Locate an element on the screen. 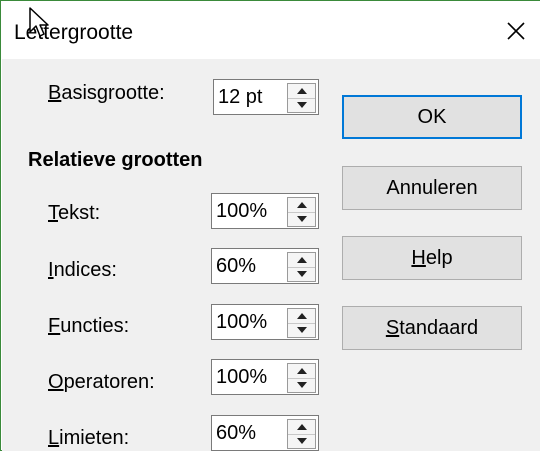 The height and width of the screenshot is (452, 541). operators-size-spin-buttons is located at coordinates (301, 378).